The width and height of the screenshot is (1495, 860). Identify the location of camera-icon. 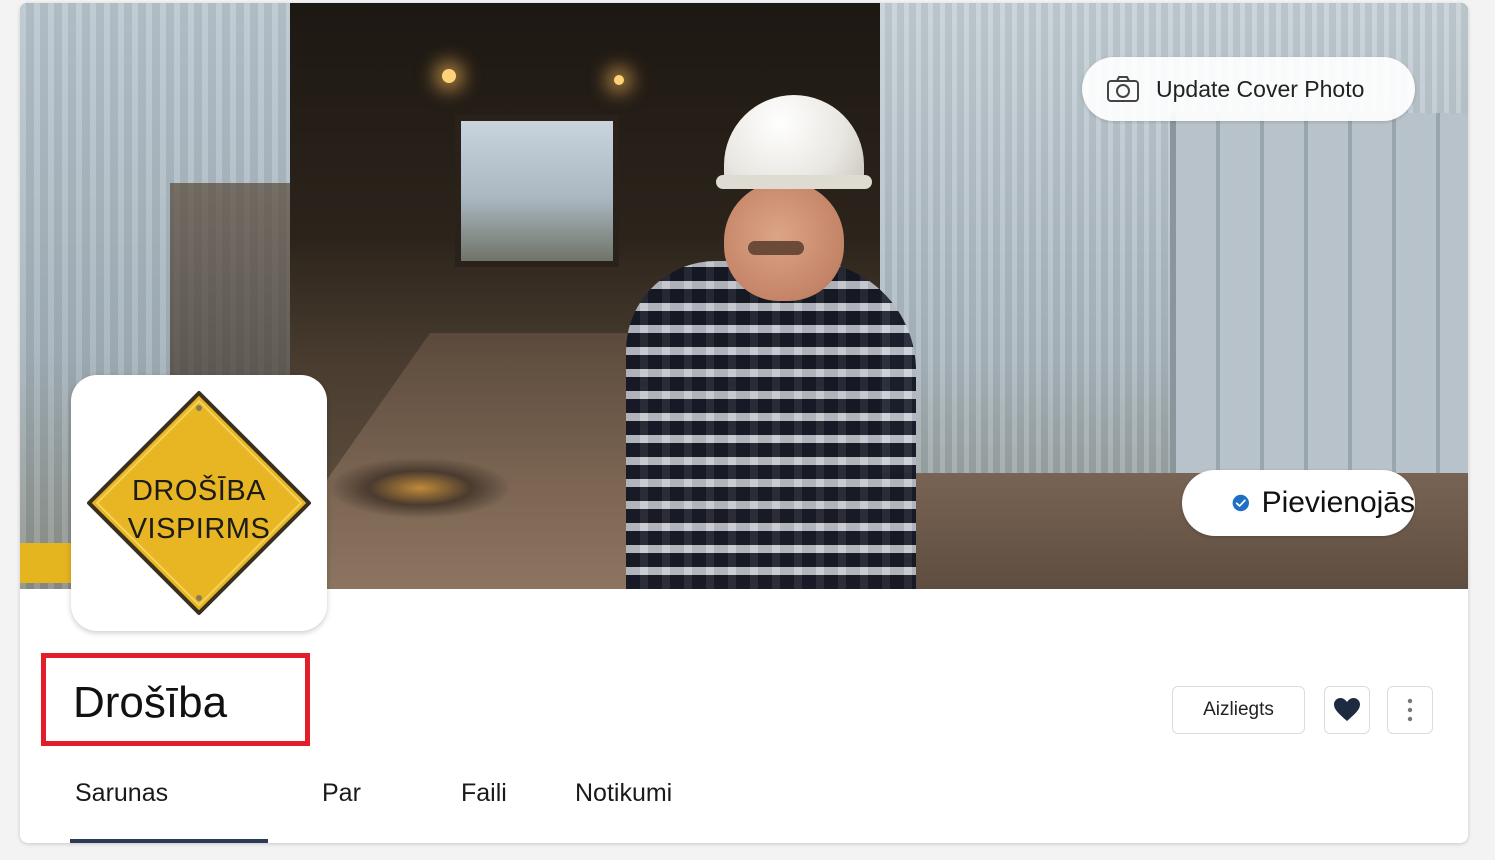
(1123, 89).